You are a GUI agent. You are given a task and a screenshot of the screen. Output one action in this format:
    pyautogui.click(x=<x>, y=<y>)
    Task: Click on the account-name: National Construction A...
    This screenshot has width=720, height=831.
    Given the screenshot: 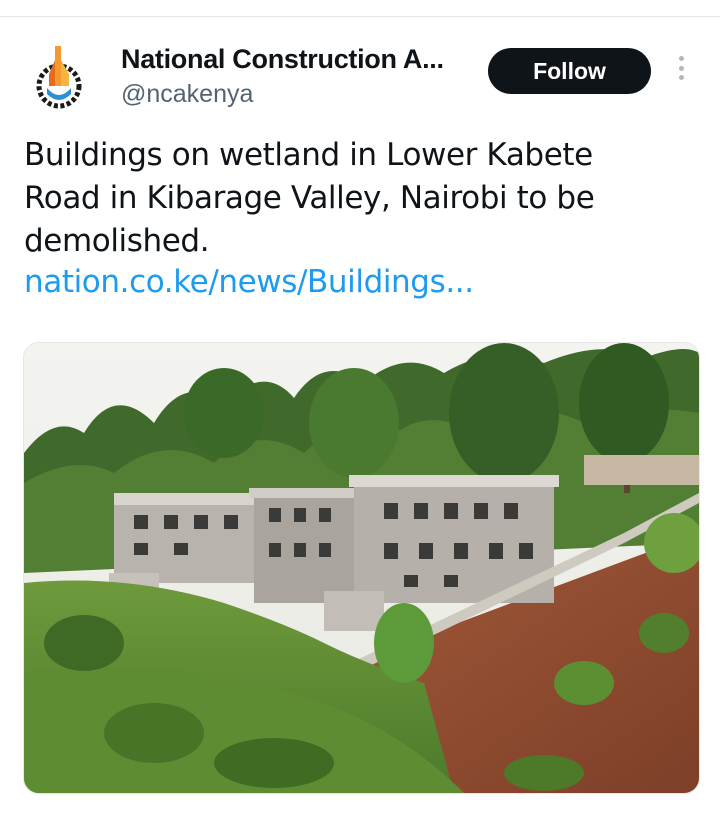 What is the action you would take?
    pyautogui.click(x=282, y=59)
    